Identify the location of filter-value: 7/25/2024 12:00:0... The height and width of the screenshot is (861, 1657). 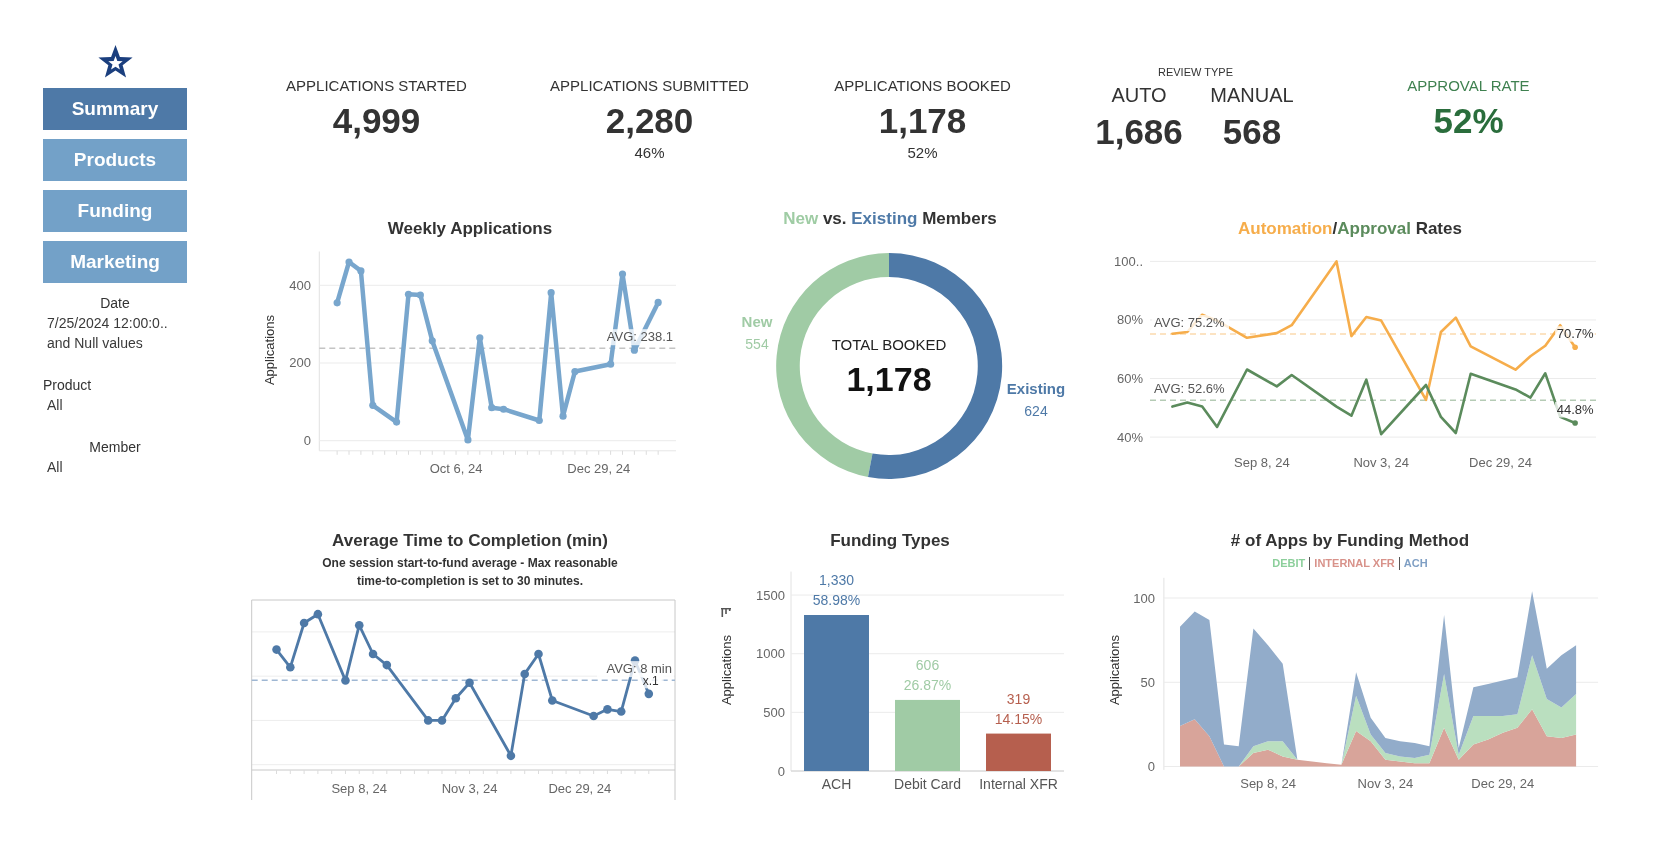
(107, 323).